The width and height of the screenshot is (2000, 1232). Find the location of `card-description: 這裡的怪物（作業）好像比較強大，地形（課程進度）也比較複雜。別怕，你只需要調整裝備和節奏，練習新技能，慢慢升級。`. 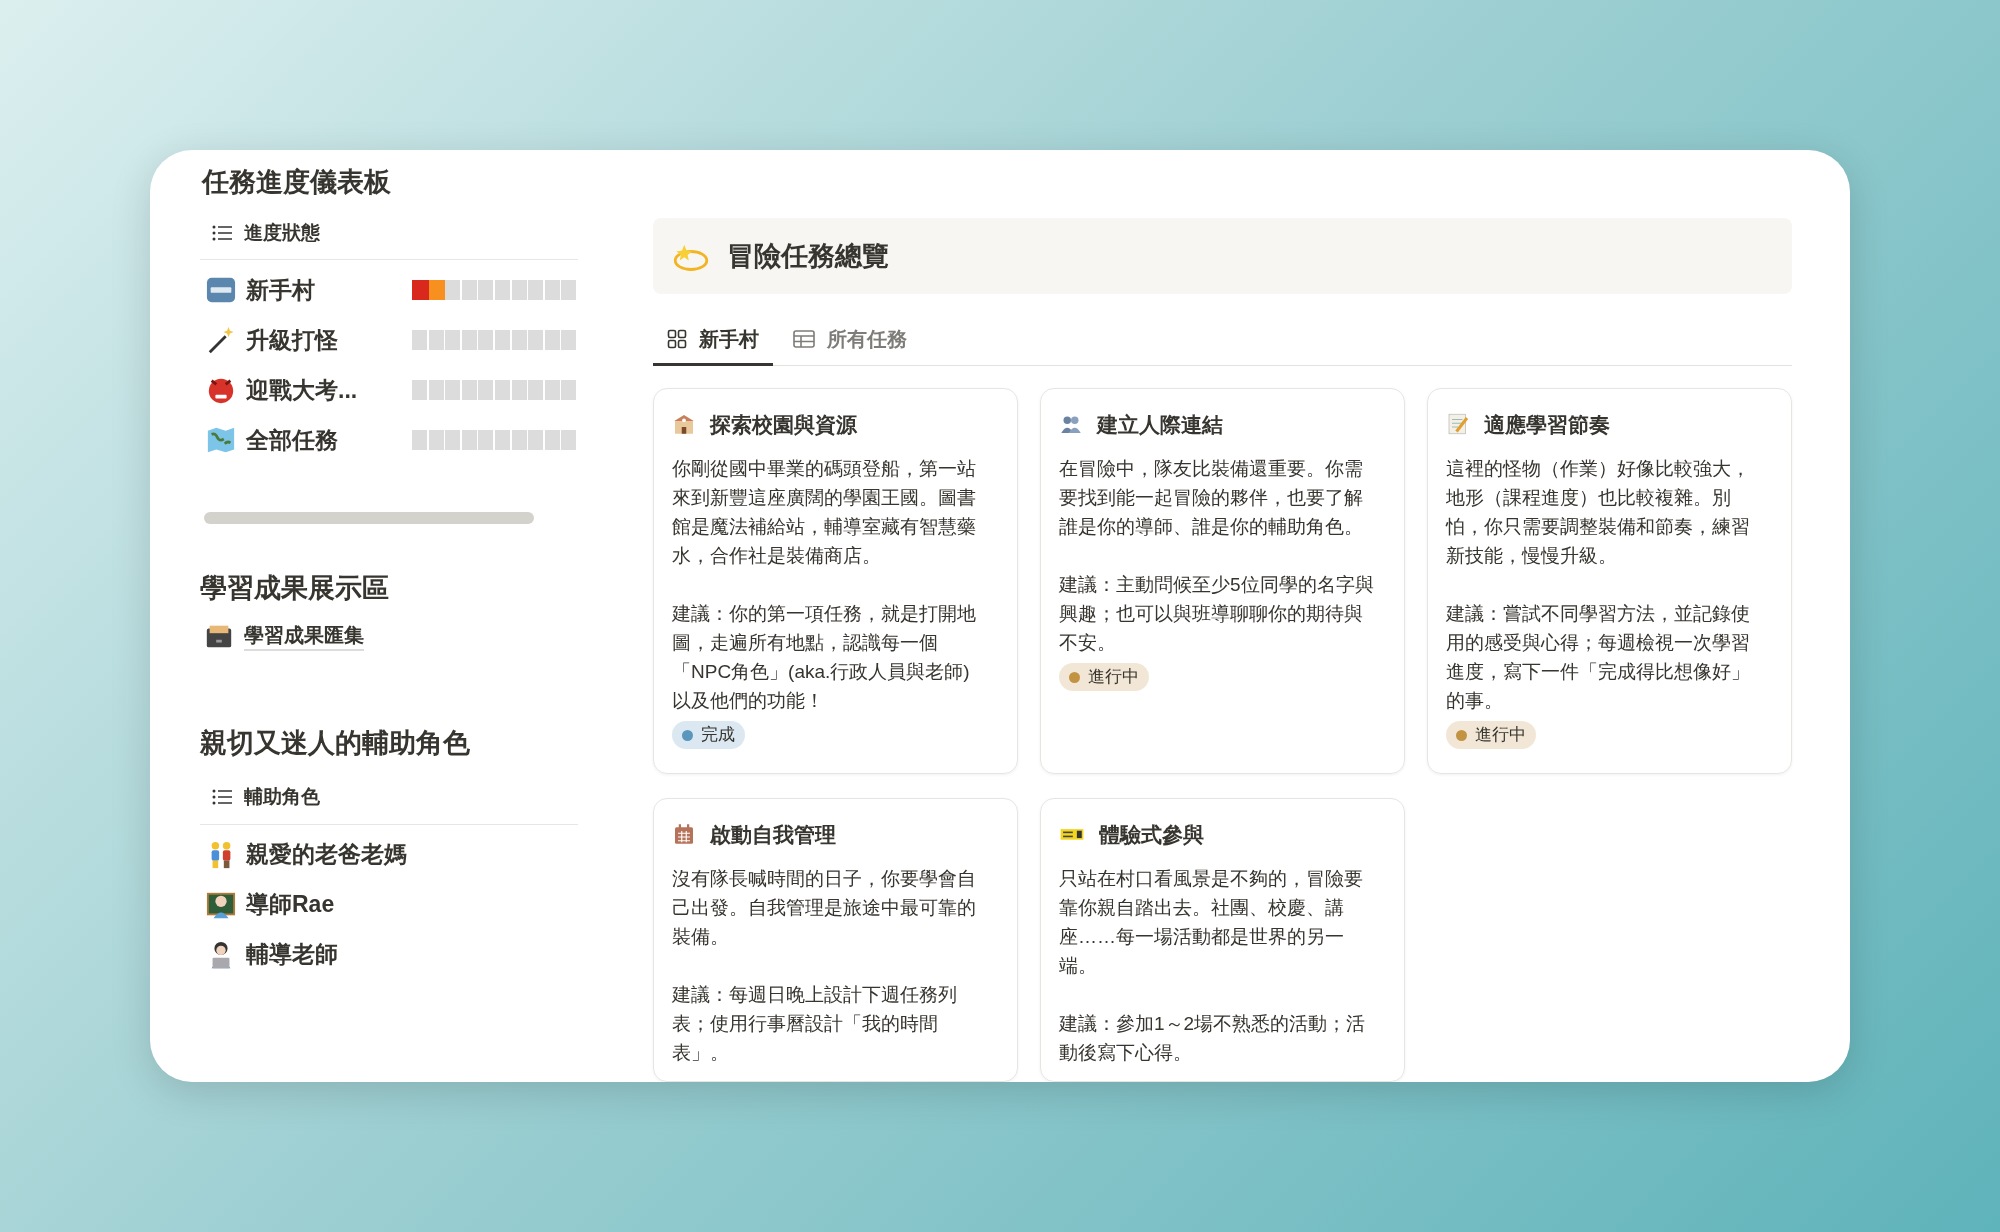

card-description: 這裡的怪物（作業）好像比較強大，地形（課程進度）也比較複雜。別怕，你只需要調整裝備和節奏，練習新技能，慢慢升級。 is located at coordinates (1598, 512).